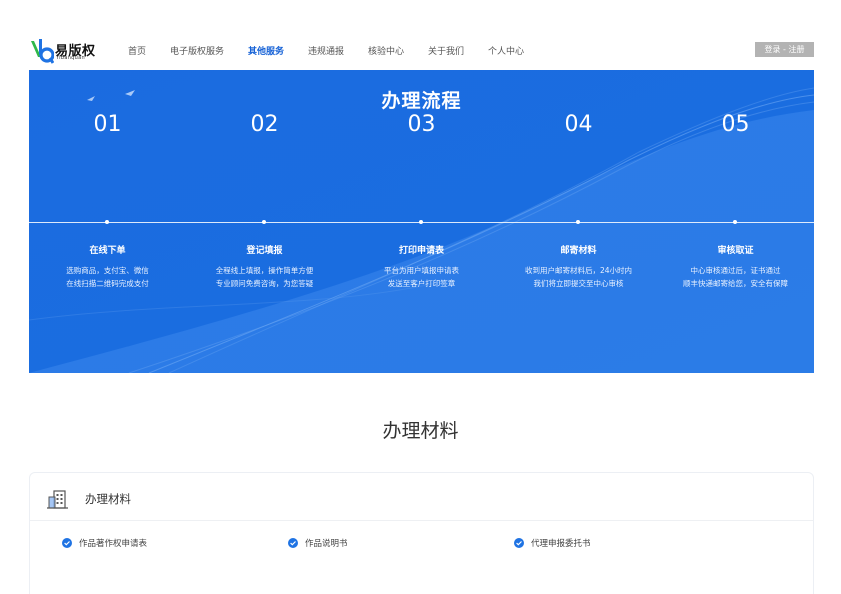 The width and height of the screenshot is (841, 594). What do you see at coordinates (107, 124) in the screenshot?
I see `step-number: 01` at bounding box center [107, 124].